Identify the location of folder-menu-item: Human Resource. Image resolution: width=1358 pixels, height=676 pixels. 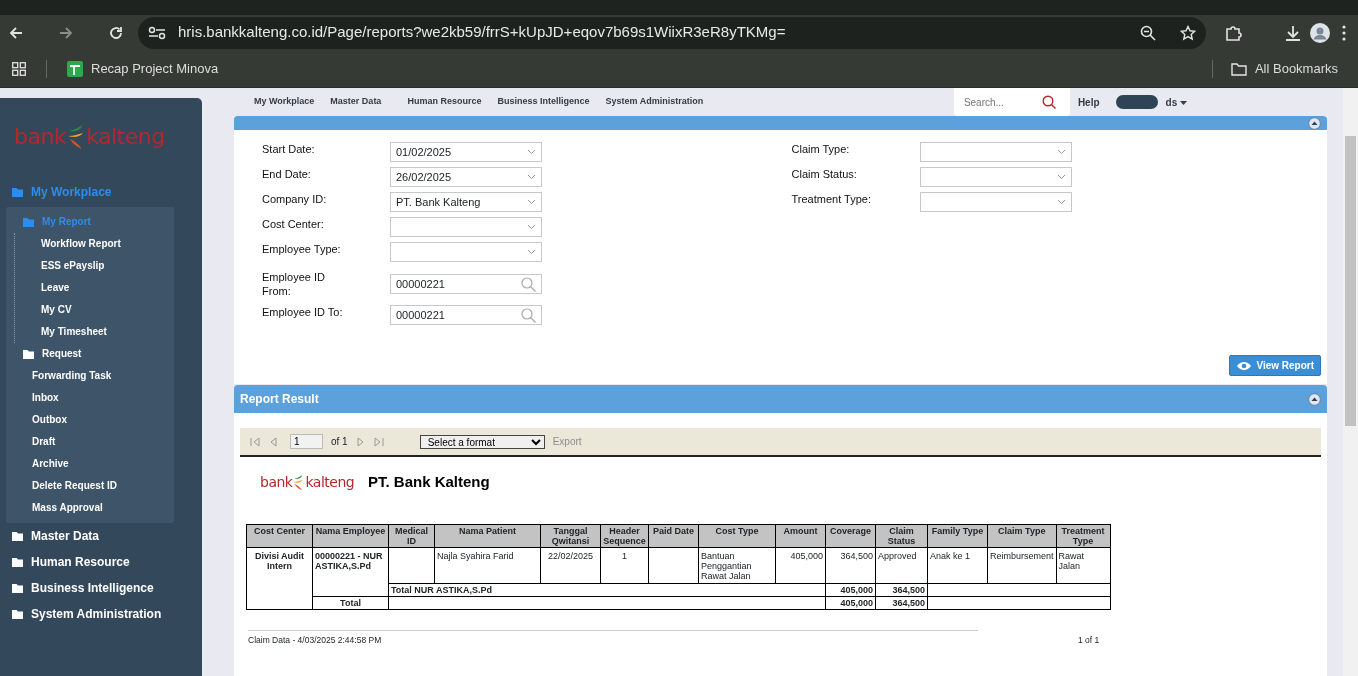
(101, 562).